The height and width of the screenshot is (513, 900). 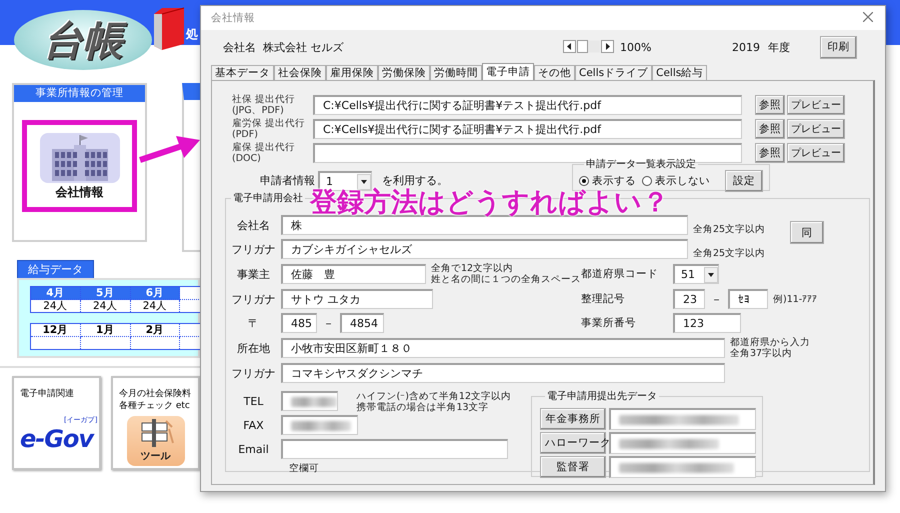 What do you see at coordinates (55, 269) in the screenshot?
I see `panel-title: 給与データ` at bounding box center [55, 269].